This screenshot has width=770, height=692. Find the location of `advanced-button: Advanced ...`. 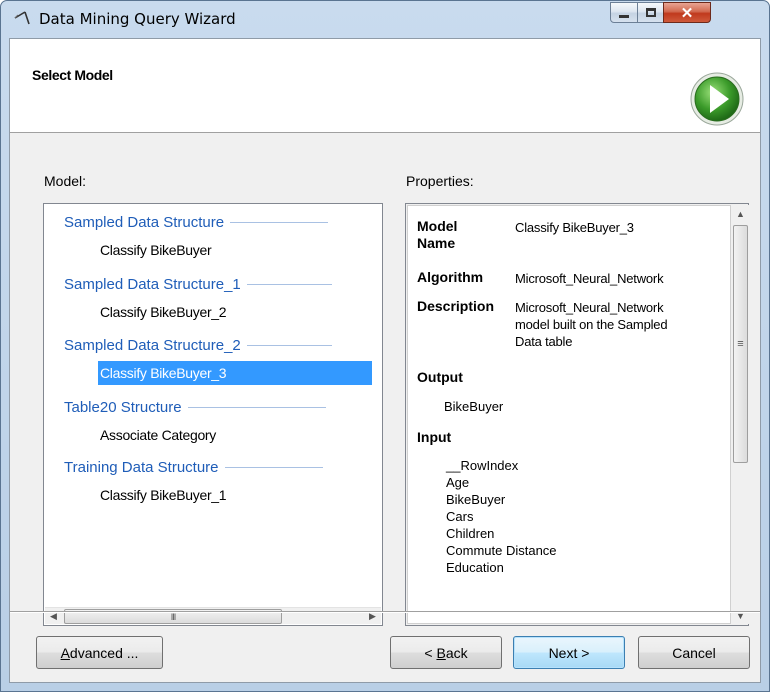

advanced-button: Advanced ... is located at coordinates (99, 652).